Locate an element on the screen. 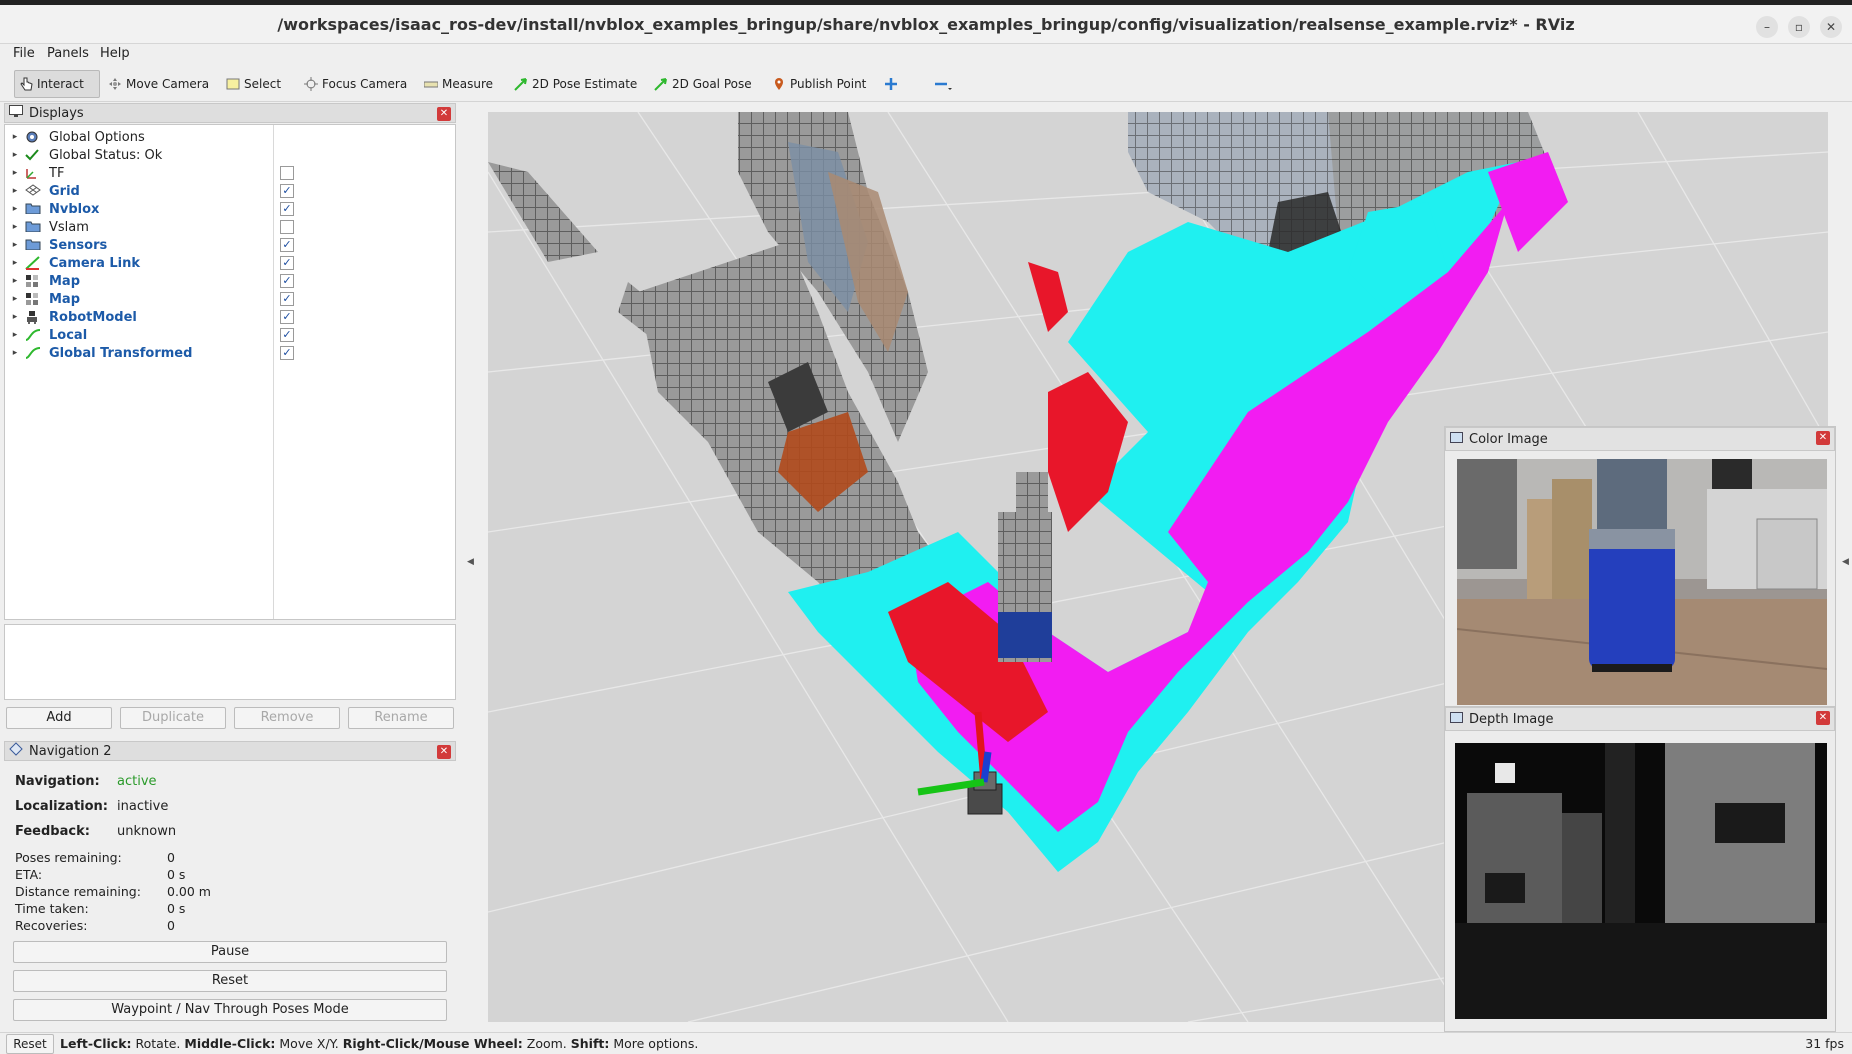 This screenshot has height=1054, width=1852. pause-button: Pause is located at coordinates (230, 952).